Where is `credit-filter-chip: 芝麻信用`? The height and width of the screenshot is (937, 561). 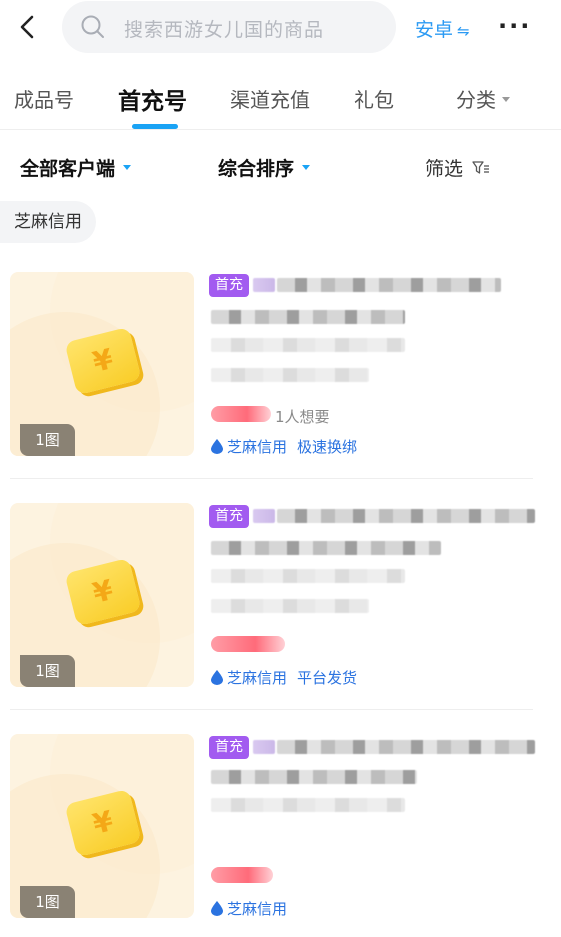 credit-filter-chip: 芝麻信用 is located at coordinates (48, 222).